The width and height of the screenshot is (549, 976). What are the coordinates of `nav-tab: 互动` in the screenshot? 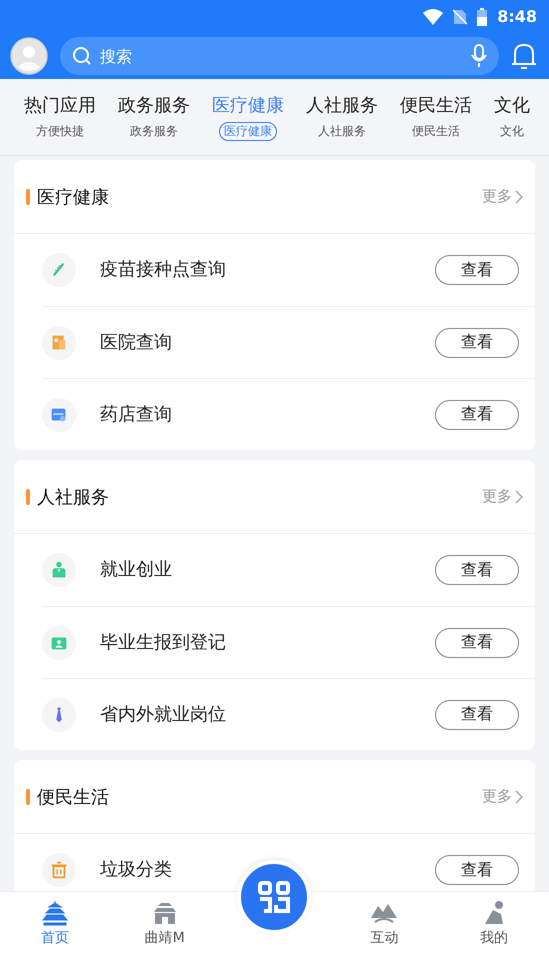 It's located at (384, 923).